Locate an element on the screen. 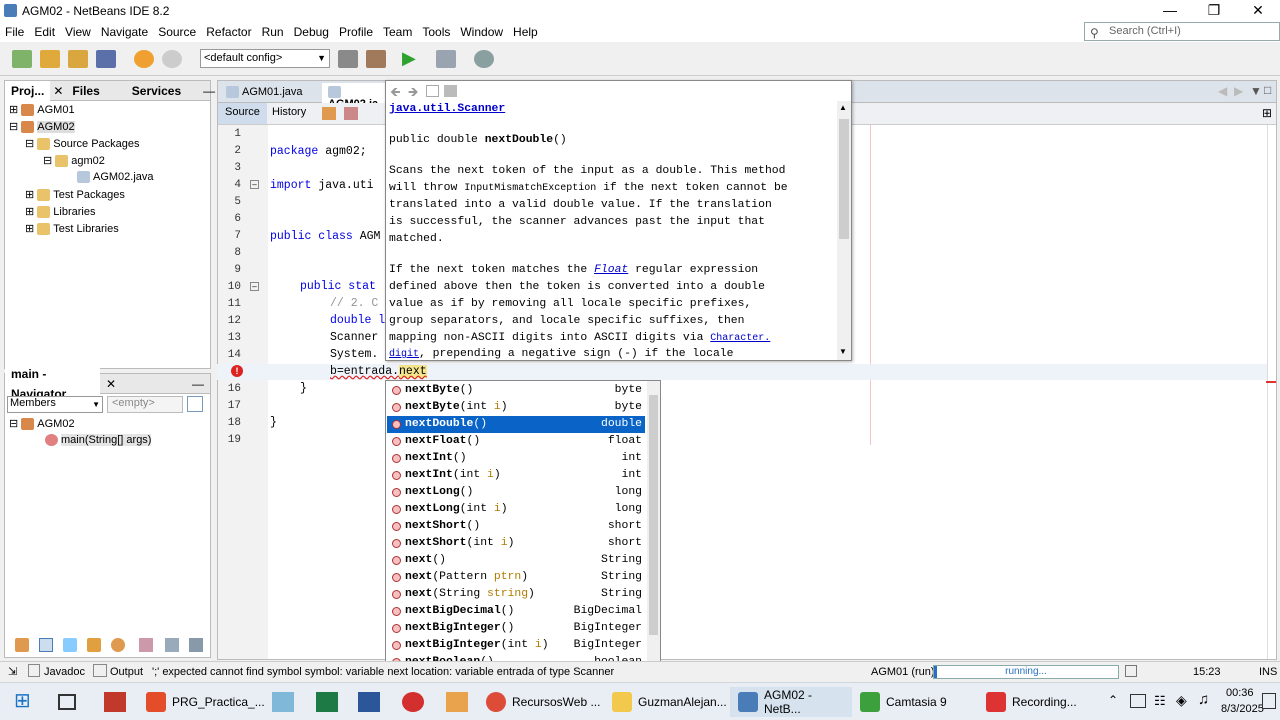  back-icon is located at coordinates (351, 113).